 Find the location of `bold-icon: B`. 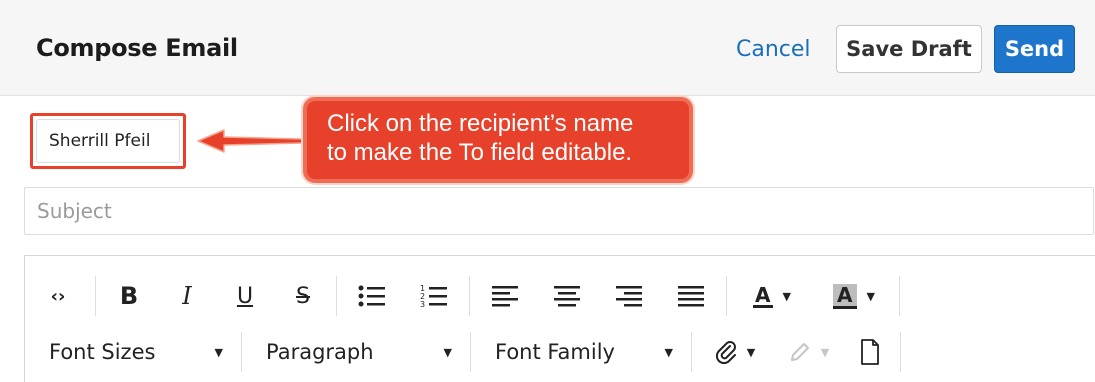

bold-icon: B is located at coordinates (129, 296).